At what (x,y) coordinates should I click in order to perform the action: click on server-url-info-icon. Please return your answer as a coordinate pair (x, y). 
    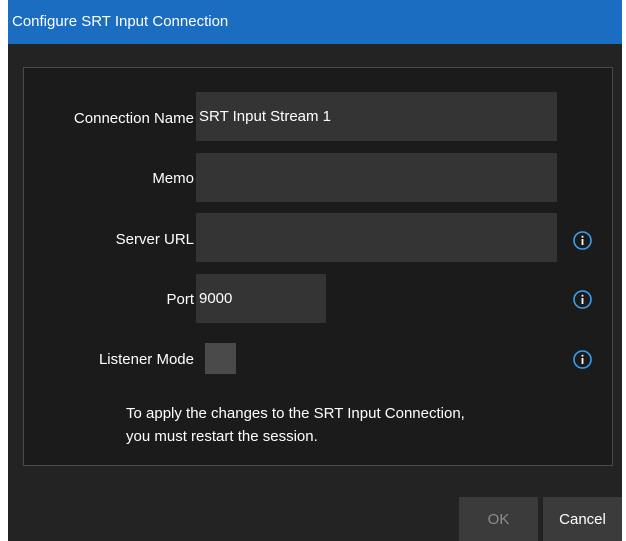
    Looking at the image, I should click on (582, 240).